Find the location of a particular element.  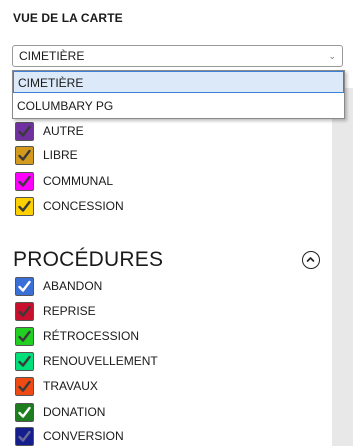

checkbox-travaux is located at coordinates (24, 386).